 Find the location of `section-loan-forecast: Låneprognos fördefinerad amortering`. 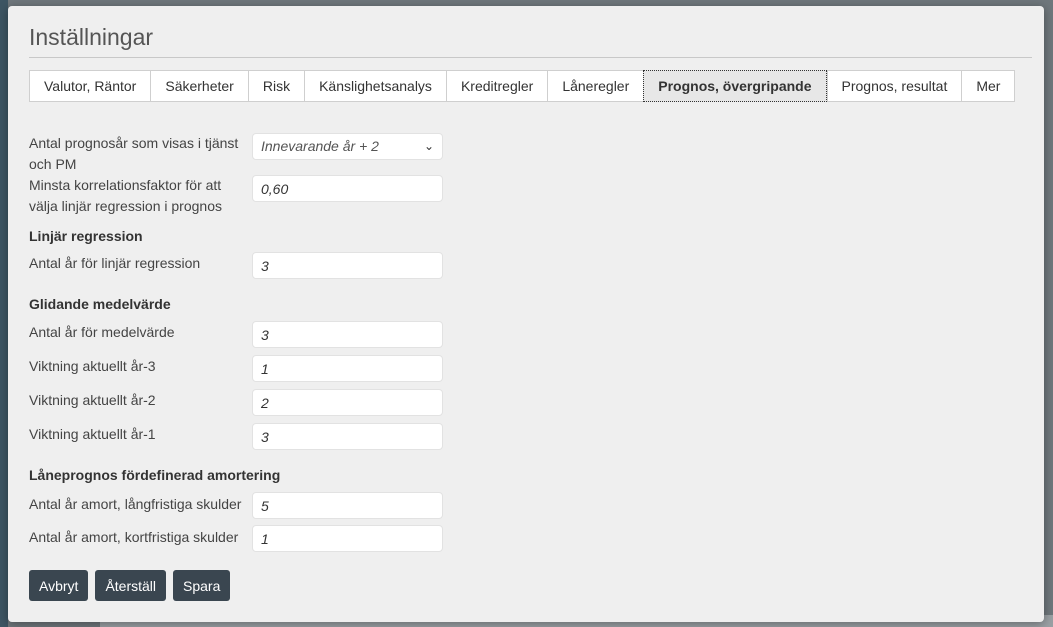

section-loan-forecast: Låneprognos fördefinerad amortering is located at coordinates (155, 475).